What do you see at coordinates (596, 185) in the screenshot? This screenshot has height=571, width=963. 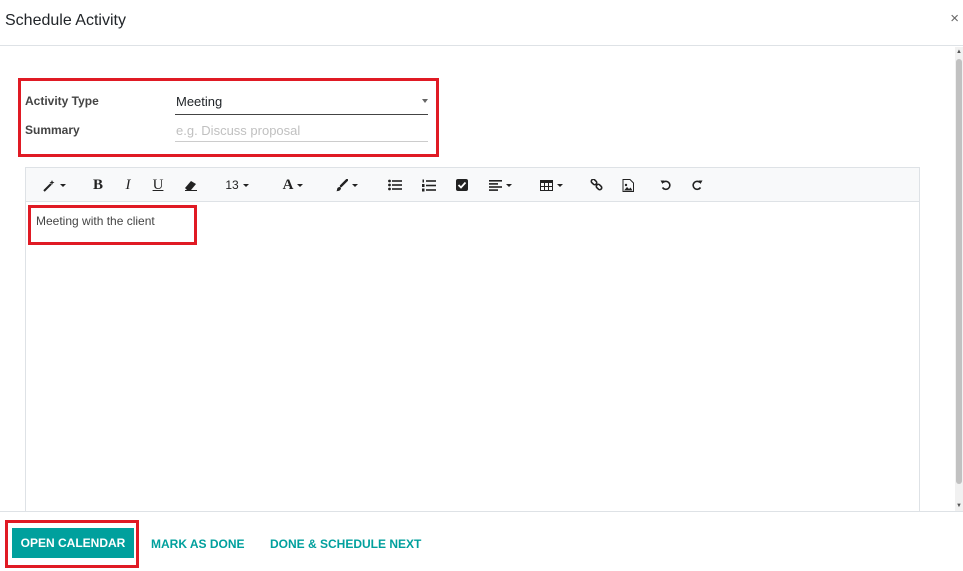 I see `link-icon` at bounding box center [596, 185].